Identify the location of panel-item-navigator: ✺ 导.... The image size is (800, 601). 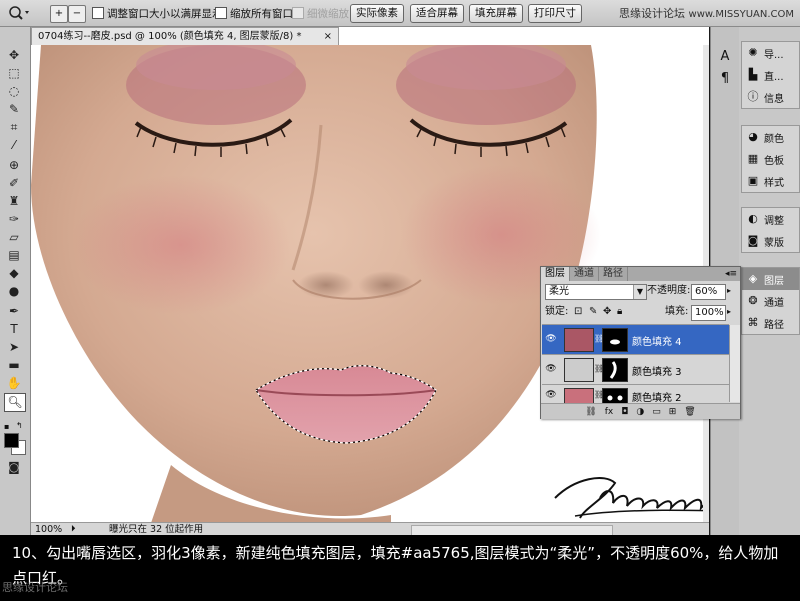
(770, 53).